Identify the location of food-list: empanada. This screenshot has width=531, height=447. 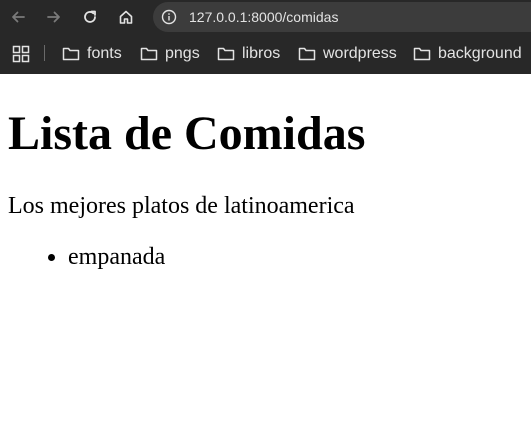
(82, 257).